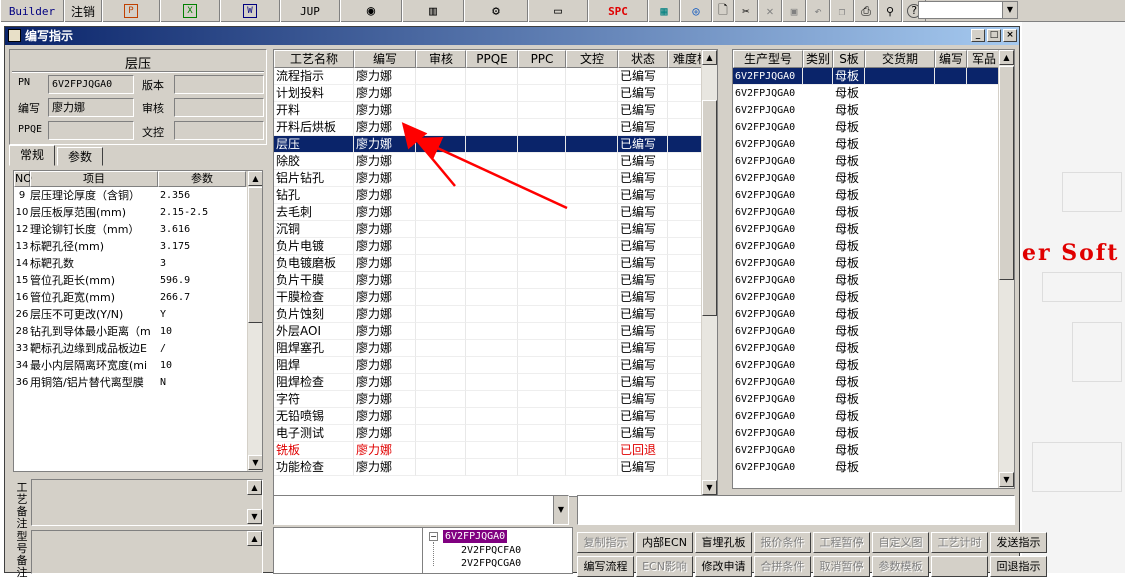  I want to click on builder-button: Builder, so click(32, 11).